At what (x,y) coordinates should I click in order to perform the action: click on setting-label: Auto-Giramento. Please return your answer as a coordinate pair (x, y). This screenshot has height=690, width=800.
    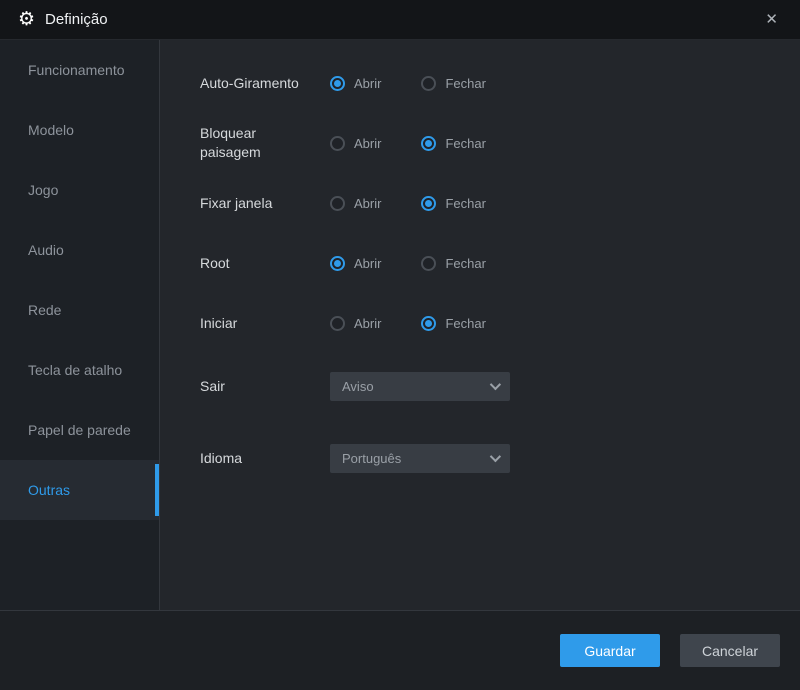
    Looking at the image, I should click on (249, 82).